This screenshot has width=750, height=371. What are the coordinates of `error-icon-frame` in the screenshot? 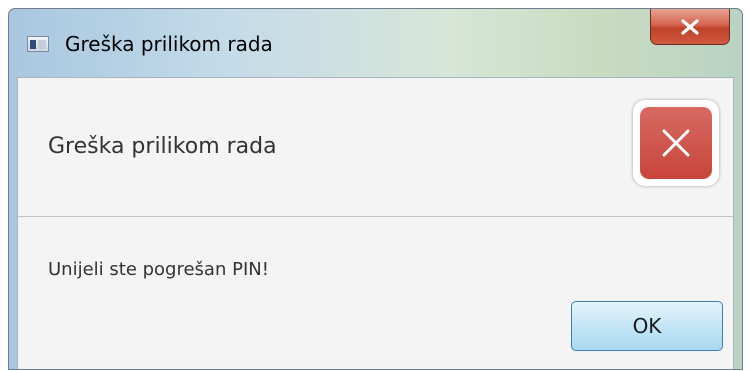 It's located at (676, 143).